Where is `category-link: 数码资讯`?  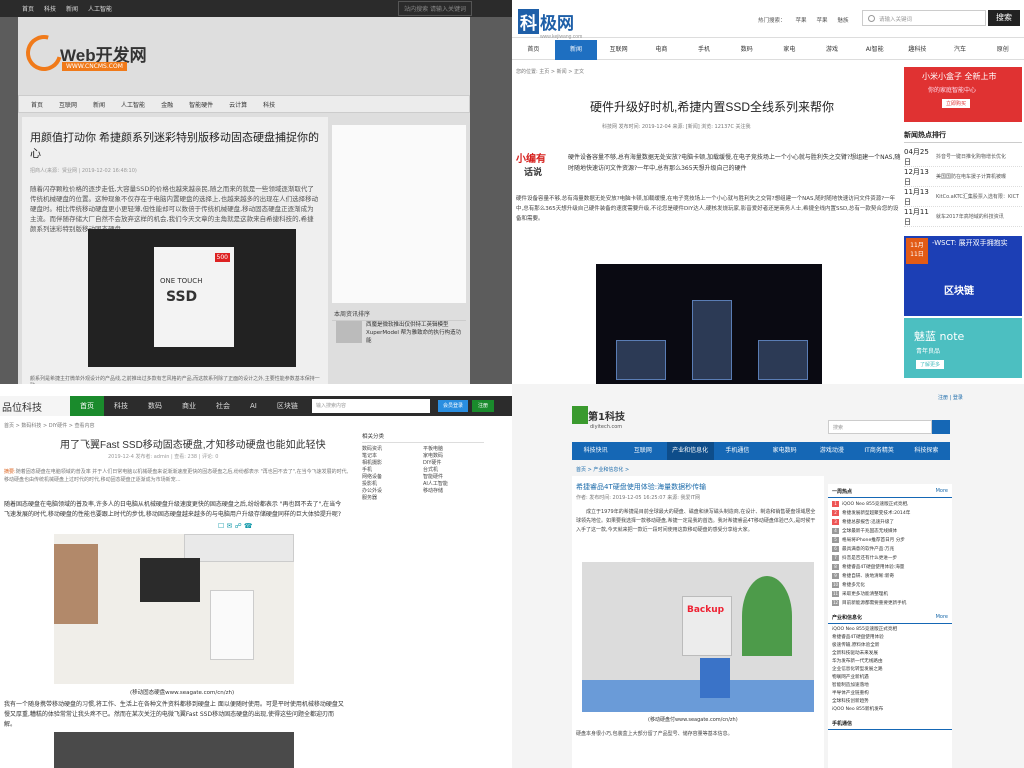
category-link: 数码资讯 is located at coordinates (392, 449).